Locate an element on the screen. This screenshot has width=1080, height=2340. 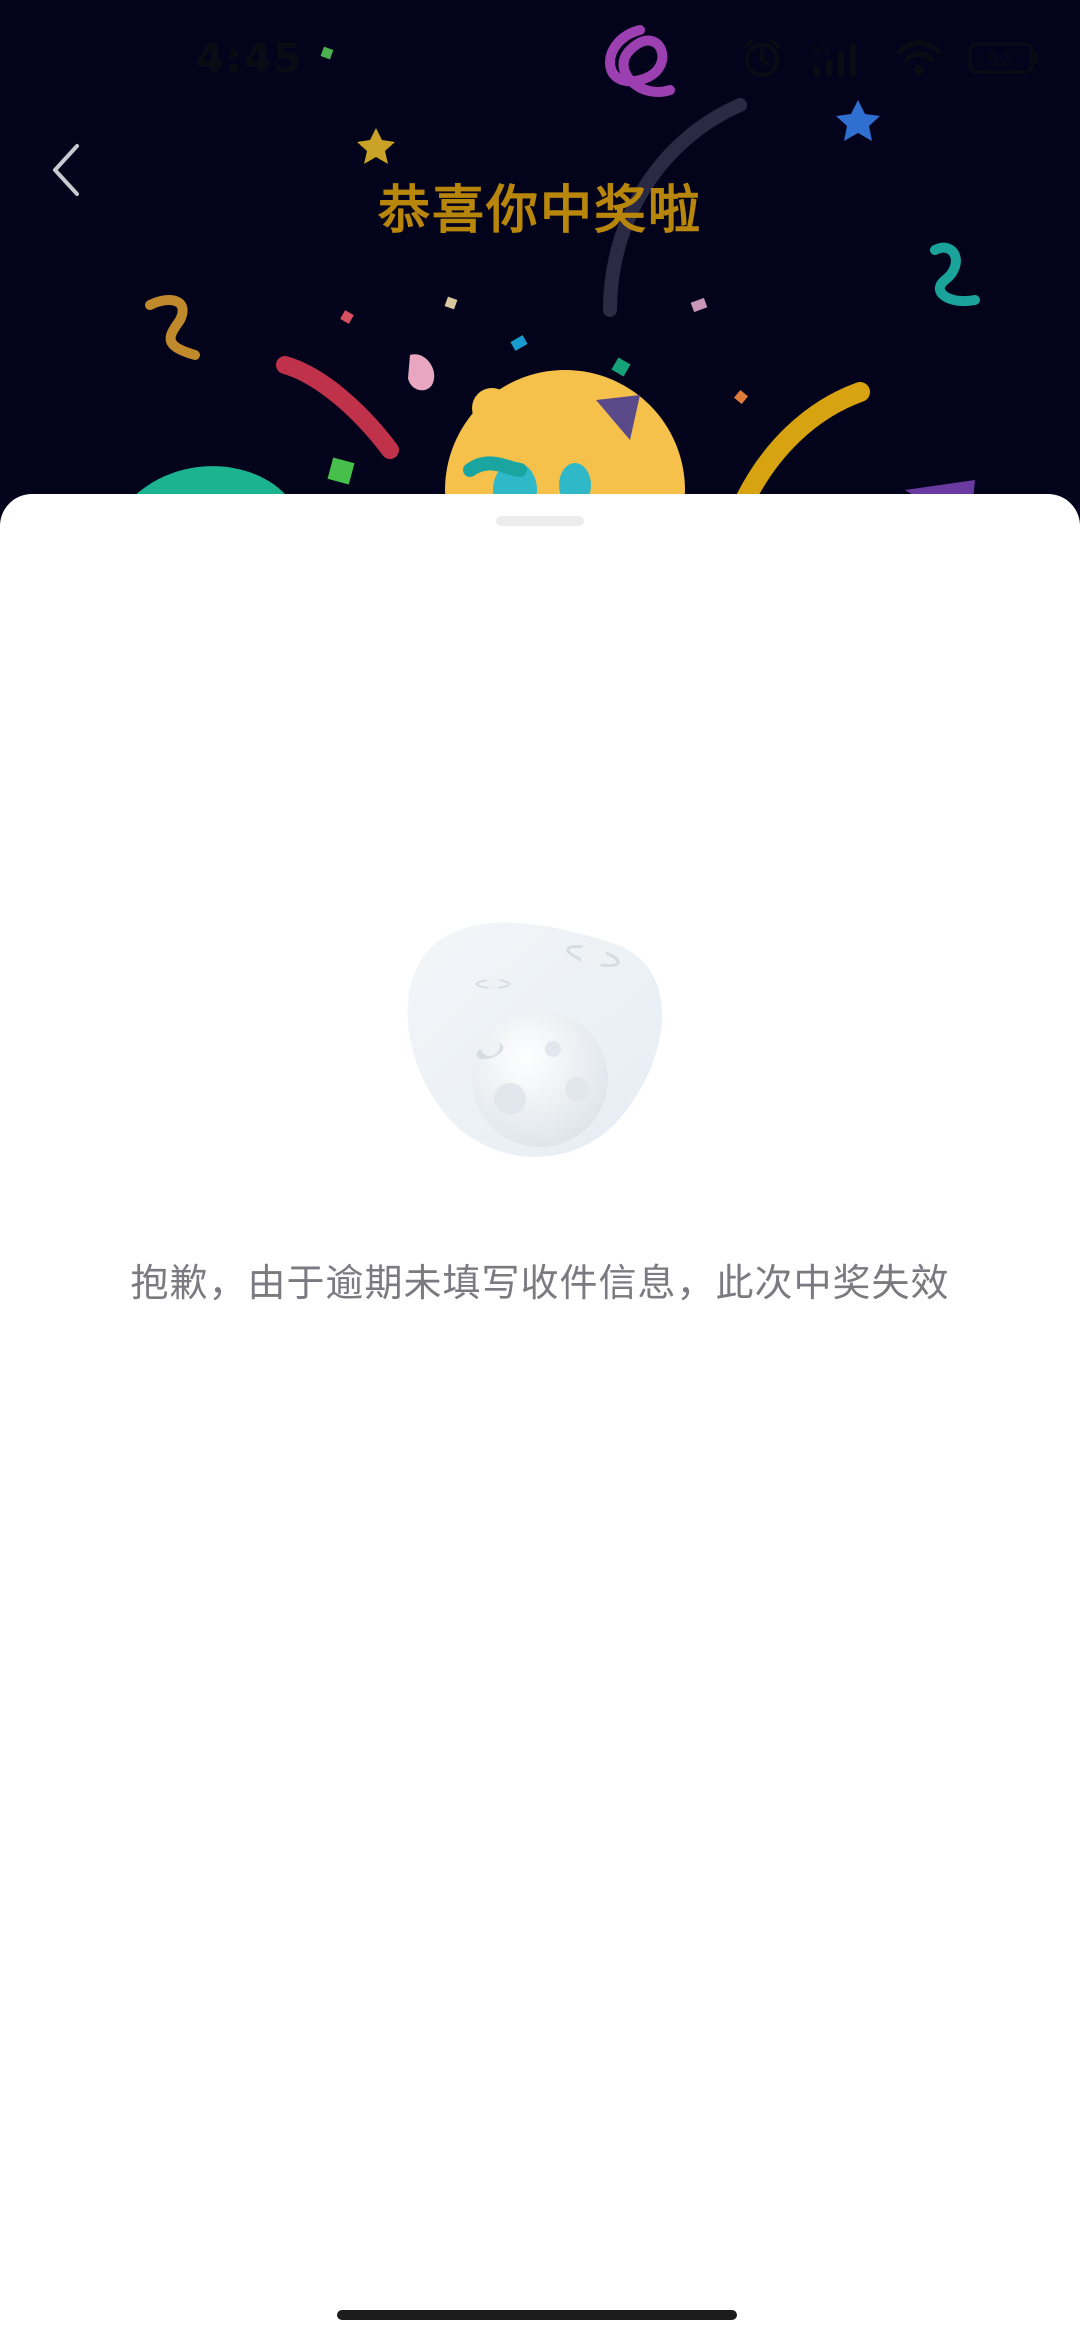
sheet-drag-handle is located at coordinates (540, 521).